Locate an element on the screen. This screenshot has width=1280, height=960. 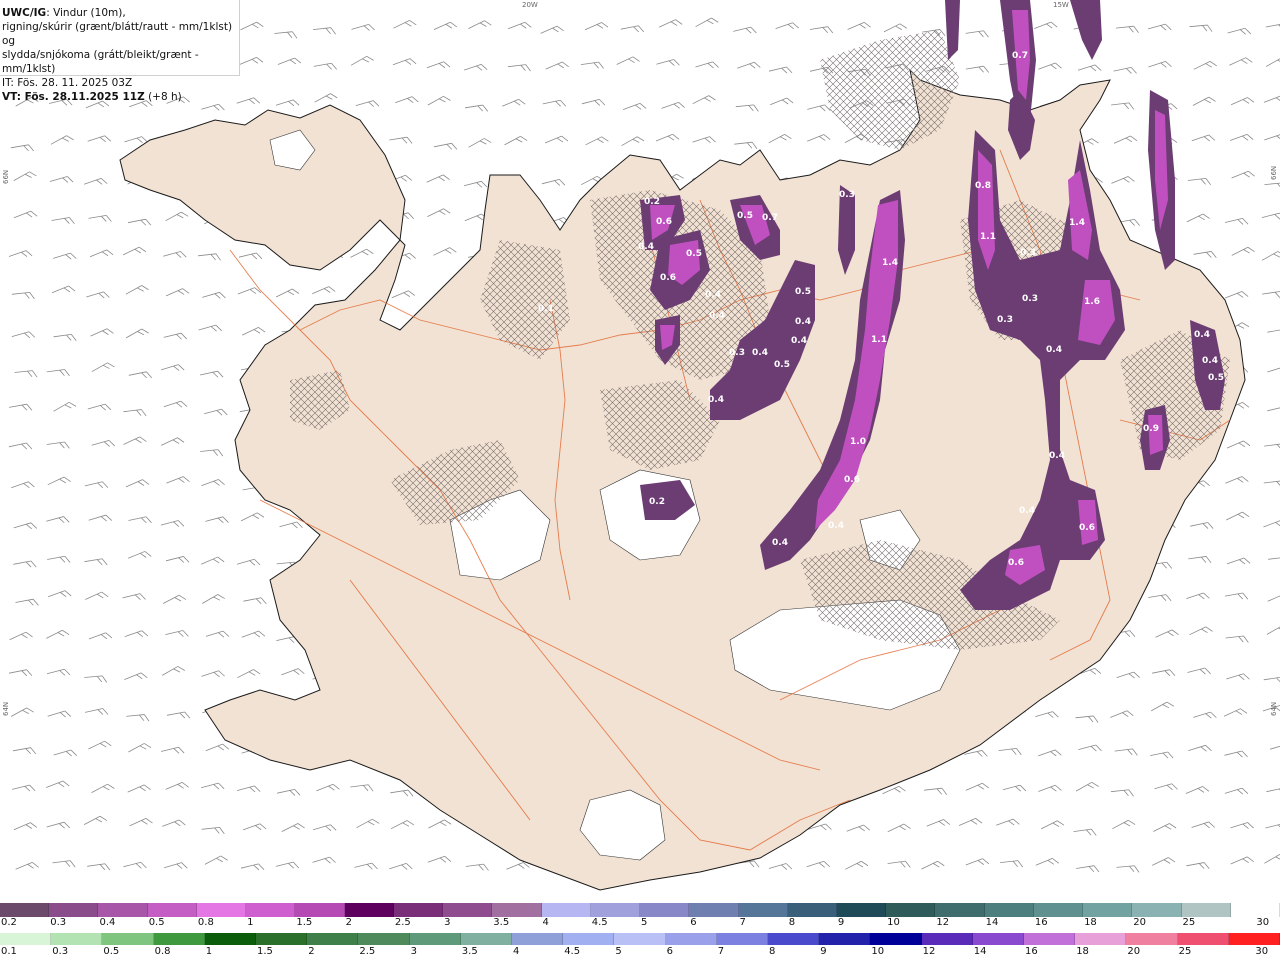
initial-time: IT: Fös. 28. 11. 2025 03Z is located at coordinates (67, 83).